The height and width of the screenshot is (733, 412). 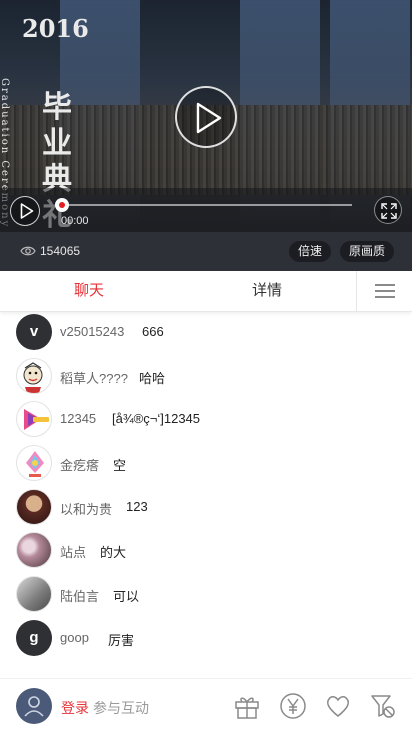 I want to click on video-info-bar: 154065 倍速 原画质, so click(x=206, y=251).